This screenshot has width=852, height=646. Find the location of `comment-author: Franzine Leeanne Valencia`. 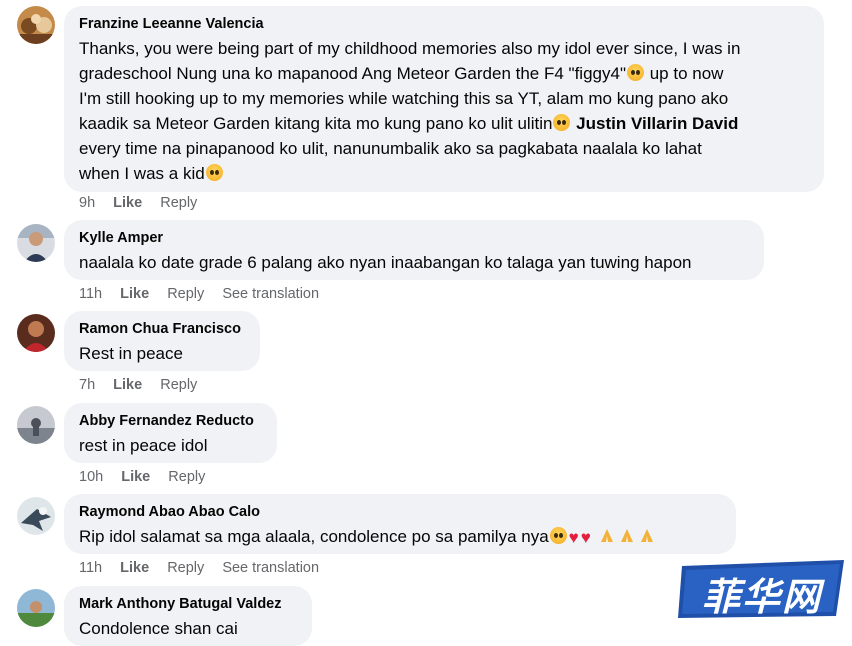

comment-author: Franzine Leeanne Valencia is located at coordinates (444, 24).